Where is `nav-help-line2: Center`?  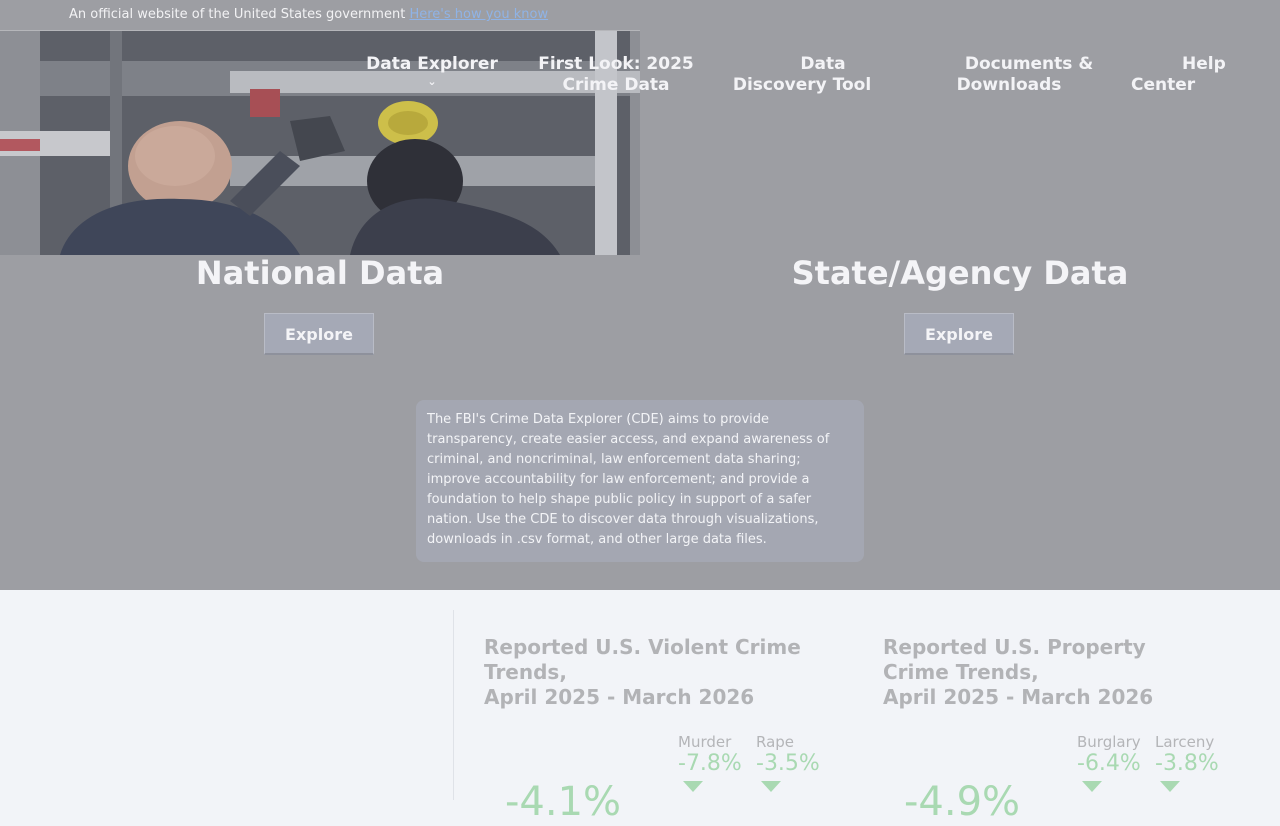 nav-help-line2: Center is located at coordinates (1163, 85).